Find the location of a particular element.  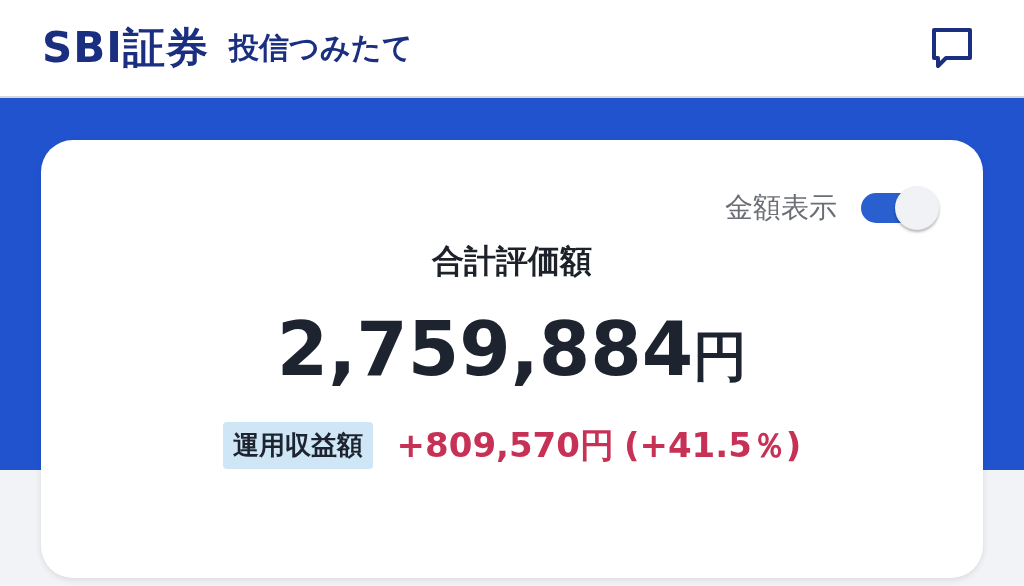

total-amount: 2,759,884 is located at coordinates (485, 349).